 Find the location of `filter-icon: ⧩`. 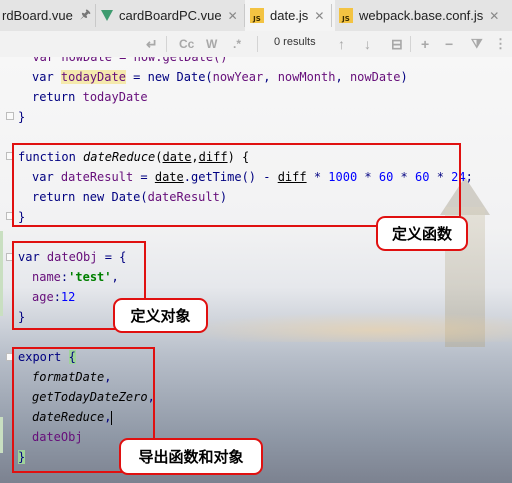

filter-icon: ⧩ is located at coordinates (477, 44).